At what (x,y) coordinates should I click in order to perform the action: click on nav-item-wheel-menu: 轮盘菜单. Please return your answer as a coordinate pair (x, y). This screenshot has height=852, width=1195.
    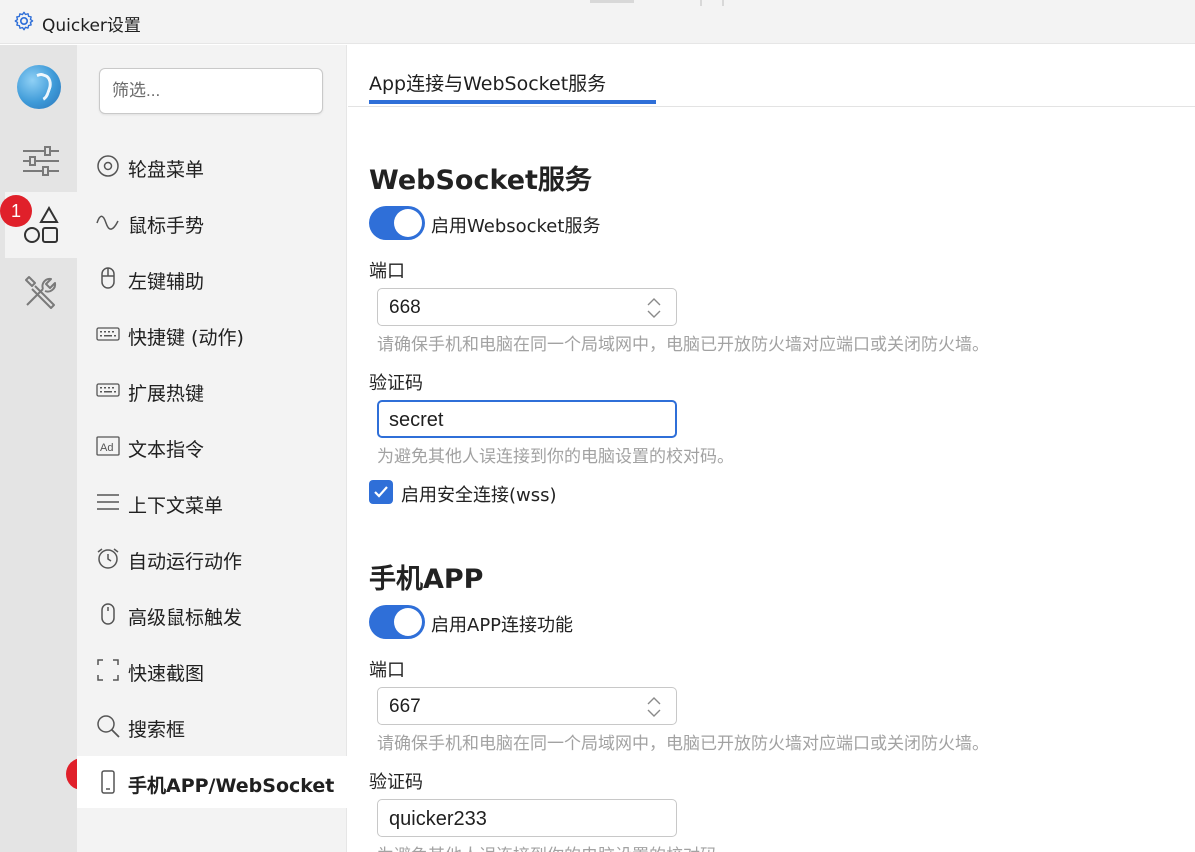
    Looking at the image, I should click on (212, 166).